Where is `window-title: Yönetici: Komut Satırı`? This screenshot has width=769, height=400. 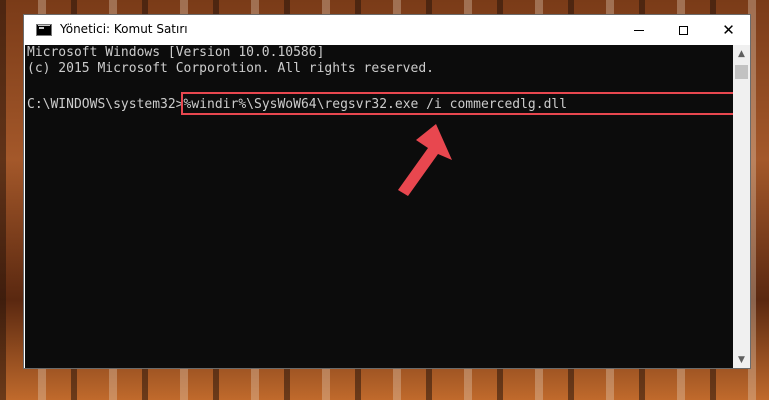 window-title: Yönetici: Komut Satırı is located at coordinates (124, 29).